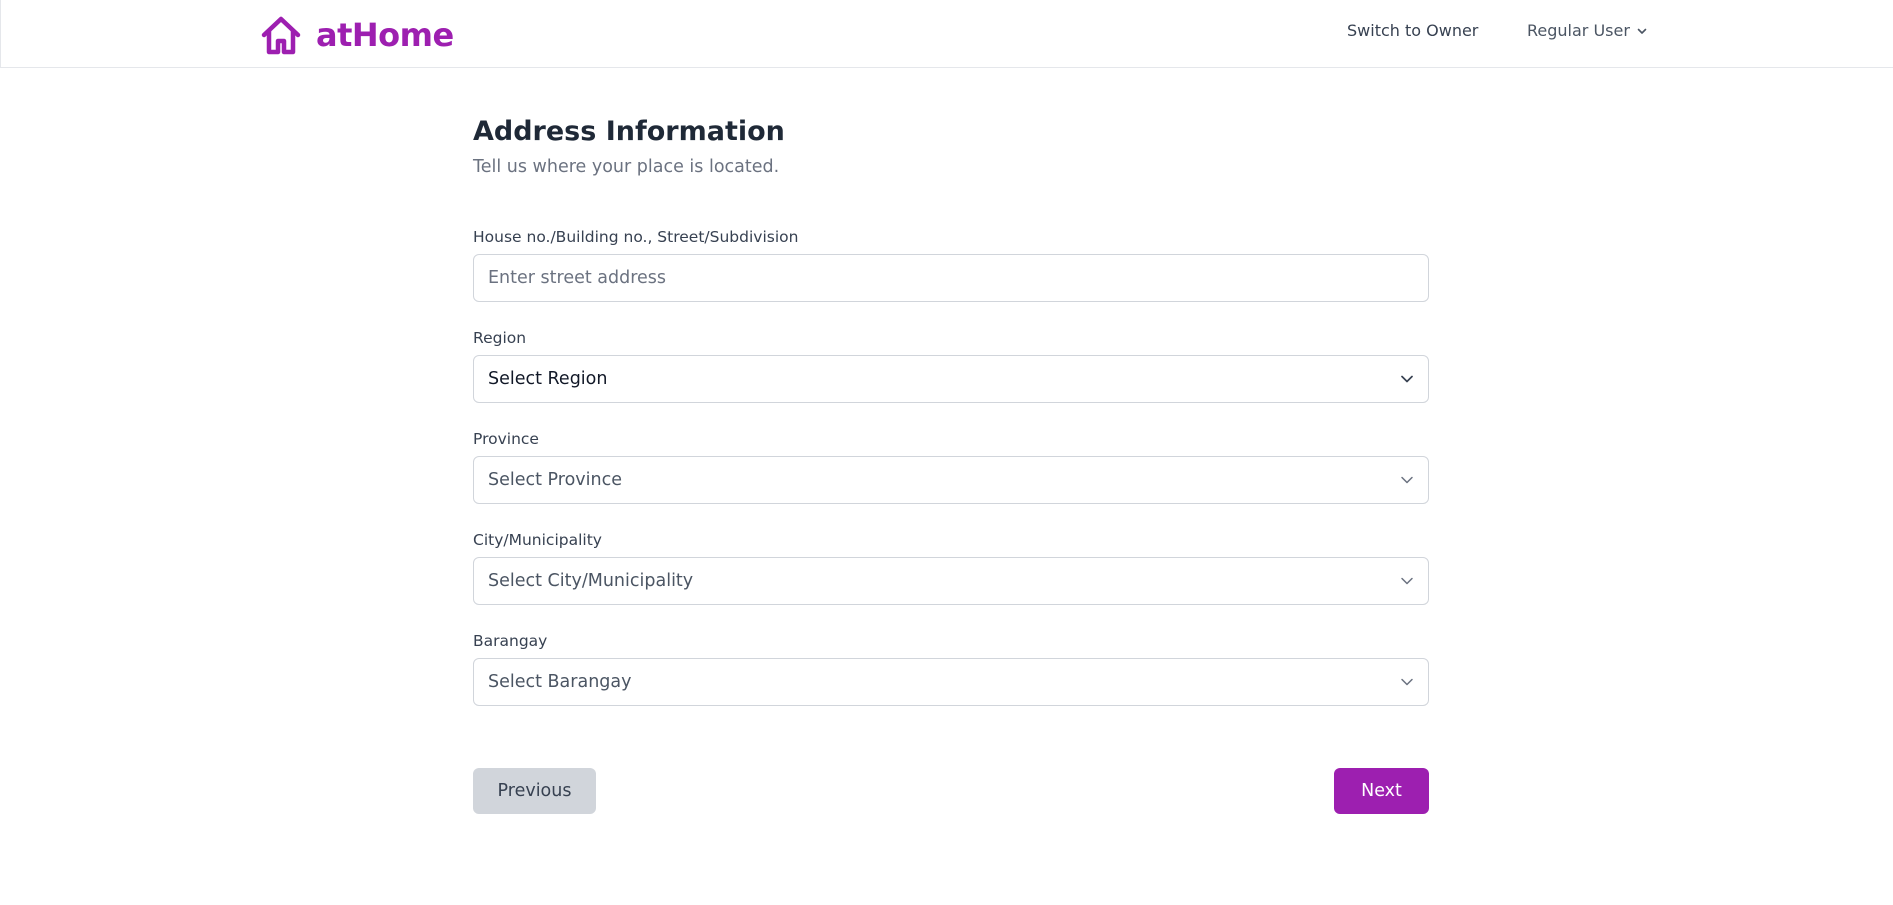 Image resolution: width=1893 pixels, height=905 pixels. Describe the element at coordinates (1412, 31) in the screenshot. I see `switch-to-owner-link: Switch to Owner` at that location.